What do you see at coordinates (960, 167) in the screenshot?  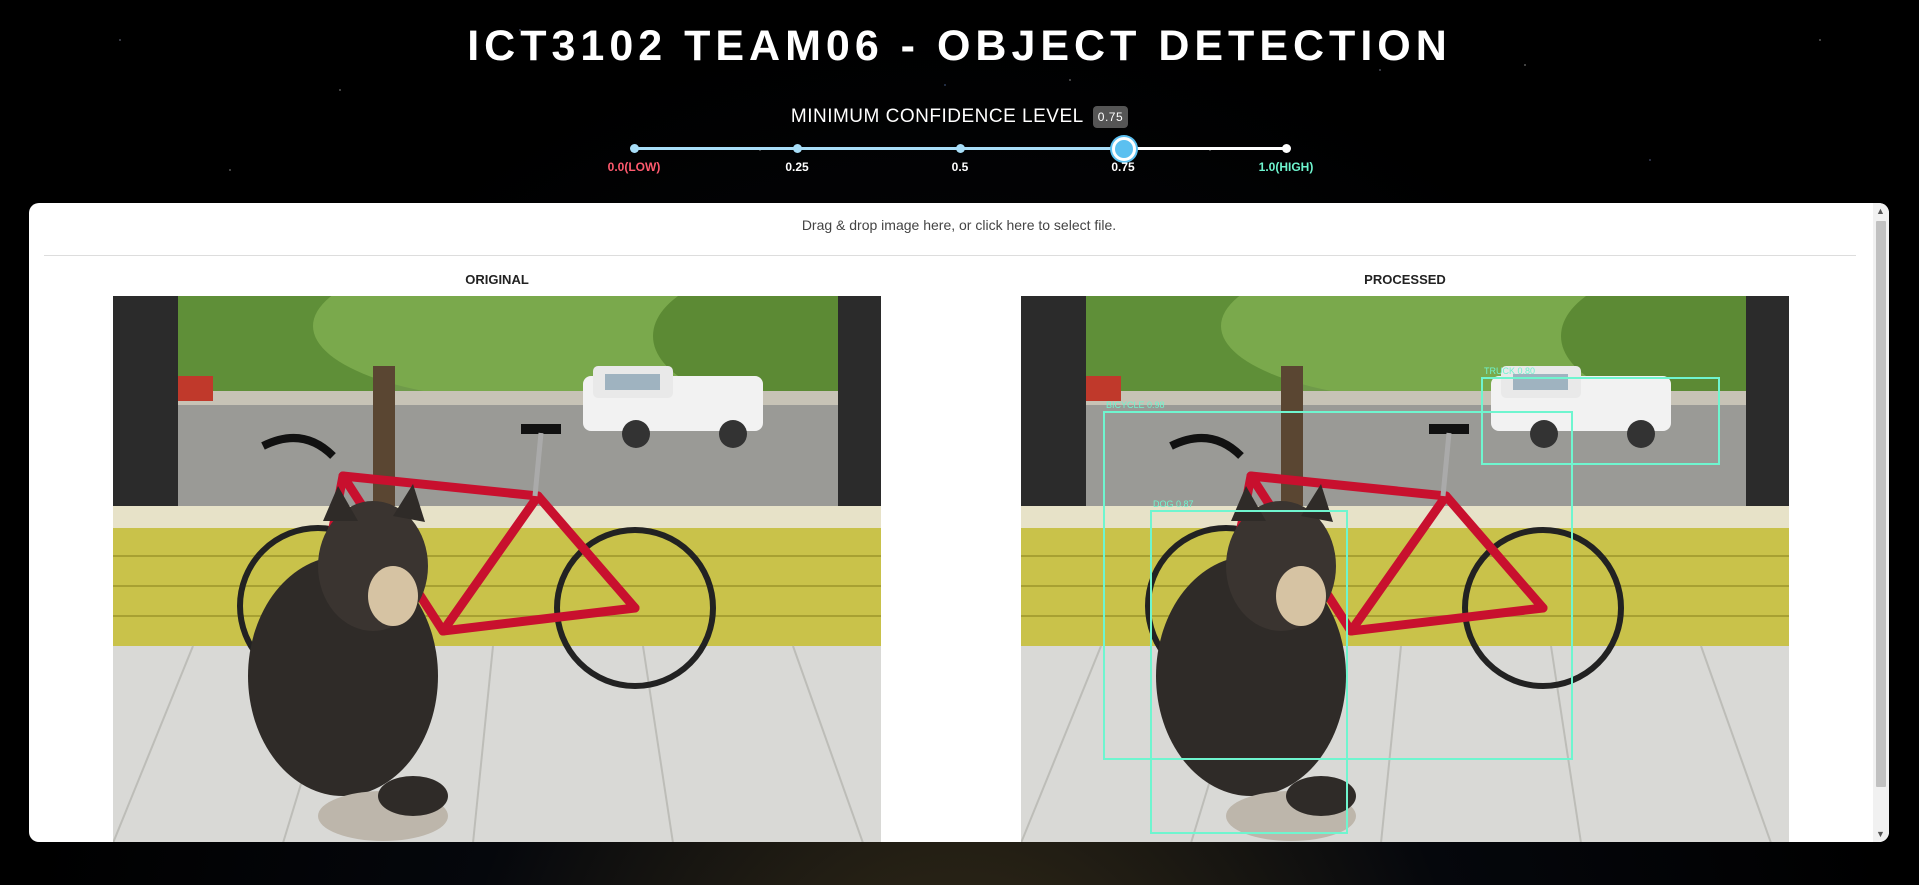 I see `tick-label-05: 0.5` at bounding box center [960, 167].